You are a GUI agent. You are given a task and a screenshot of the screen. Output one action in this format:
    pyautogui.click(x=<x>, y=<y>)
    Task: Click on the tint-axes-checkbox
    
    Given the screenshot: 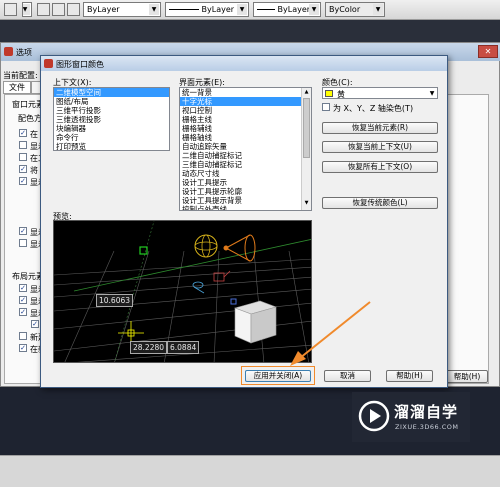 What is the action you would take?
    pyautogui.click(x=326, y=107)
    